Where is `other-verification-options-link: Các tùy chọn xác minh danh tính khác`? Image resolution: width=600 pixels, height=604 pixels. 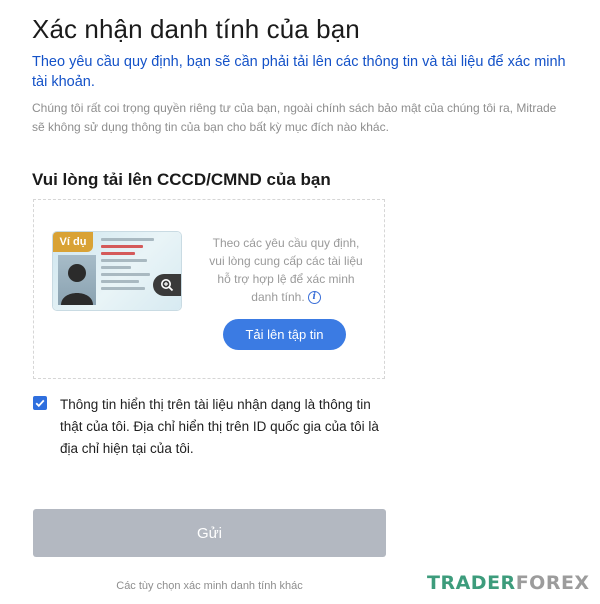
other-verification-options-link: Các tùy chọn xác minh danh tính khác is located at coordinates (209, 586).